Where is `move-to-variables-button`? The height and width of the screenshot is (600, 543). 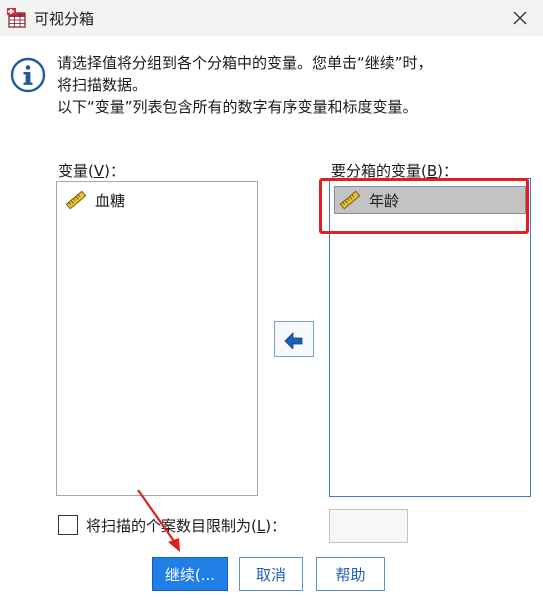
move-to-variables-button is located at coordinates (294, 339).